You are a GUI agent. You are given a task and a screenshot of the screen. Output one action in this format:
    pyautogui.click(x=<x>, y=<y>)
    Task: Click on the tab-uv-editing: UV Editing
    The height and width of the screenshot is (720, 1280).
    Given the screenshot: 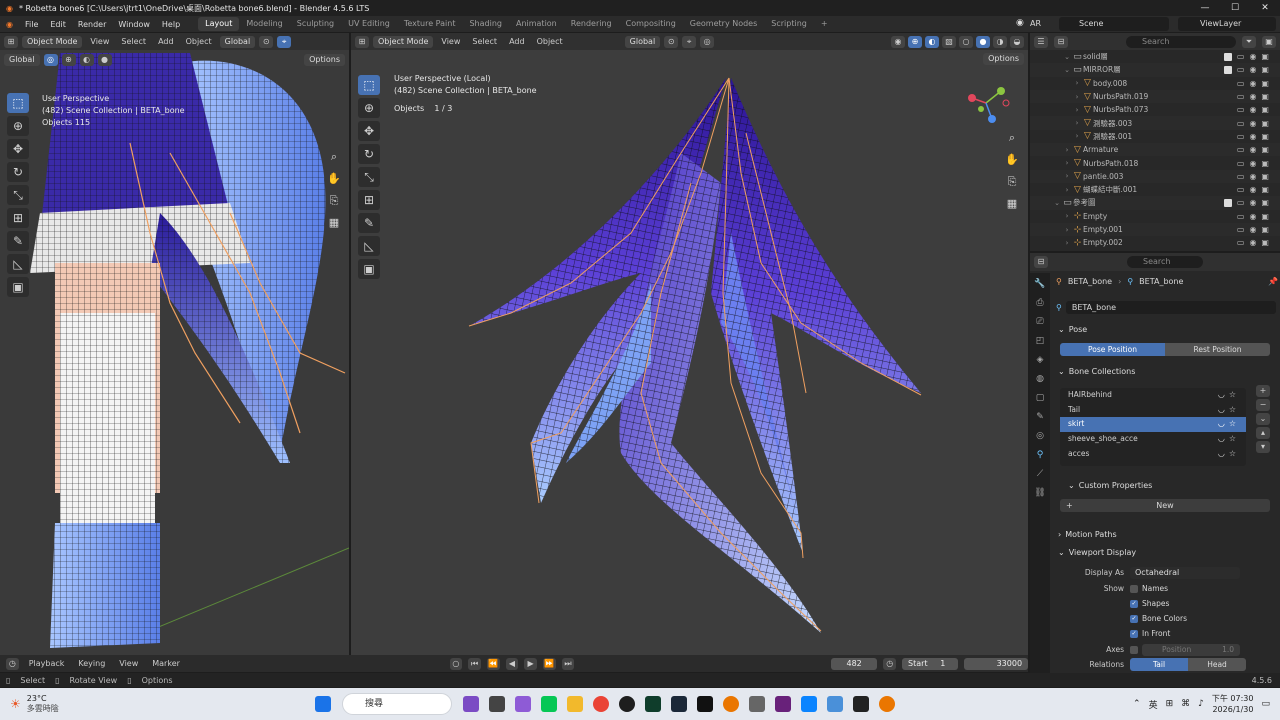 What is the action you would take?
    pyautogui.click(x=369, y=24)
    